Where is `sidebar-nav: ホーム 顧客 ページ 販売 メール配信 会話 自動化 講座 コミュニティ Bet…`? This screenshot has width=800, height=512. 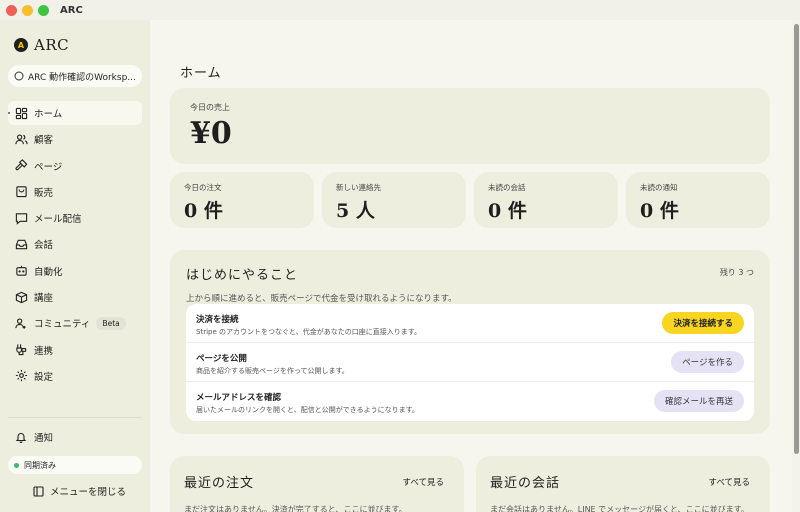
sidebar-nav: ホーム 顧客 ページ 販売 メール配信 会話 自動化 講座 コミュニティ Bet… is located at coordinates (75, 245).